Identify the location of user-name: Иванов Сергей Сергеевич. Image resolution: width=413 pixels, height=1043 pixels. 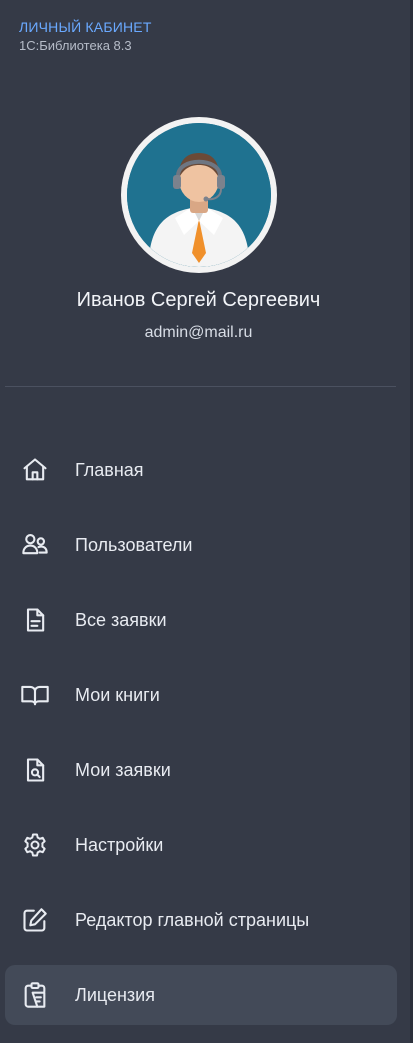
(198, 300).